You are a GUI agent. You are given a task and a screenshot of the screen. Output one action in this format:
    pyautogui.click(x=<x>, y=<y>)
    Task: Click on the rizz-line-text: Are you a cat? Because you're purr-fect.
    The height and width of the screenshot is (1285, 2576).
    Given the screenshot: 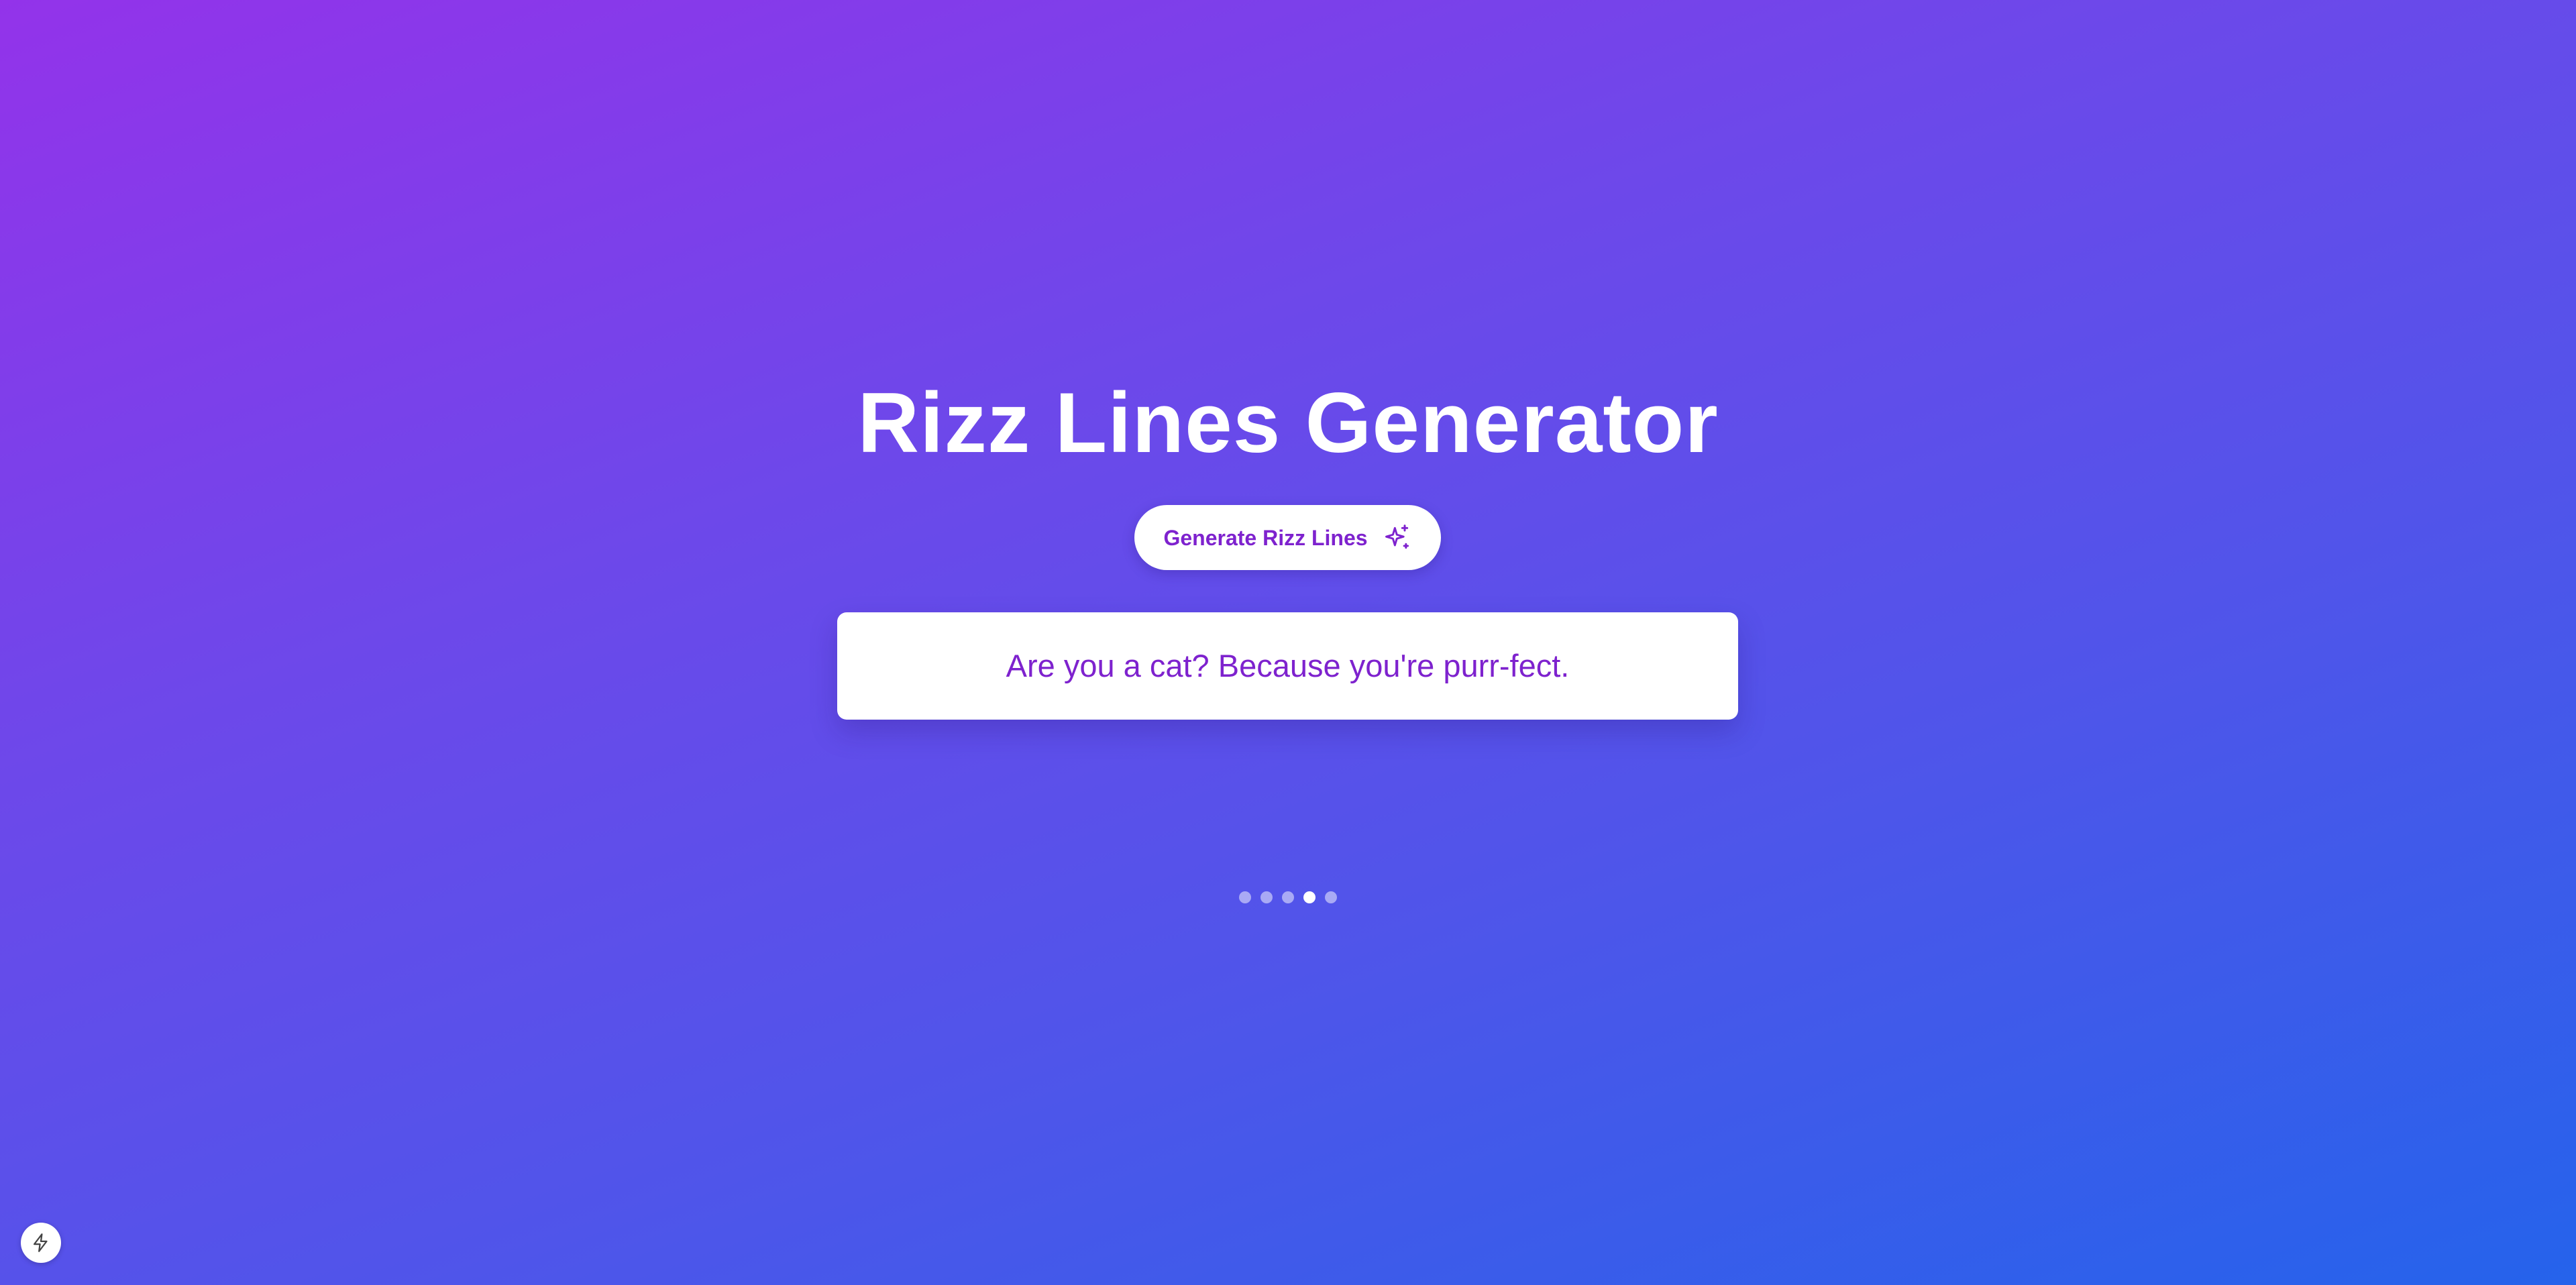 What is the action you would take?
    pyautogui.click(x=1288, y=665)
    